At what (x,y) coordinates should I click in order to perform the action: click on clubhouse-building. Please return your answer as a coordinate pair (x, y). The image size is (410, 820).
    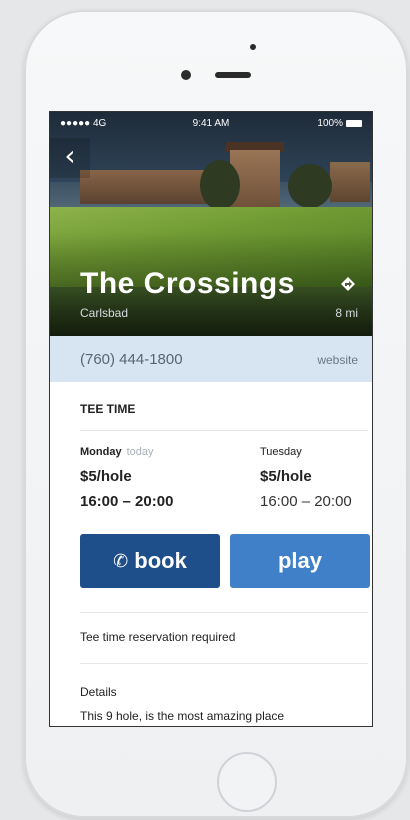
    Looking at the image, I should click on (145, 187).